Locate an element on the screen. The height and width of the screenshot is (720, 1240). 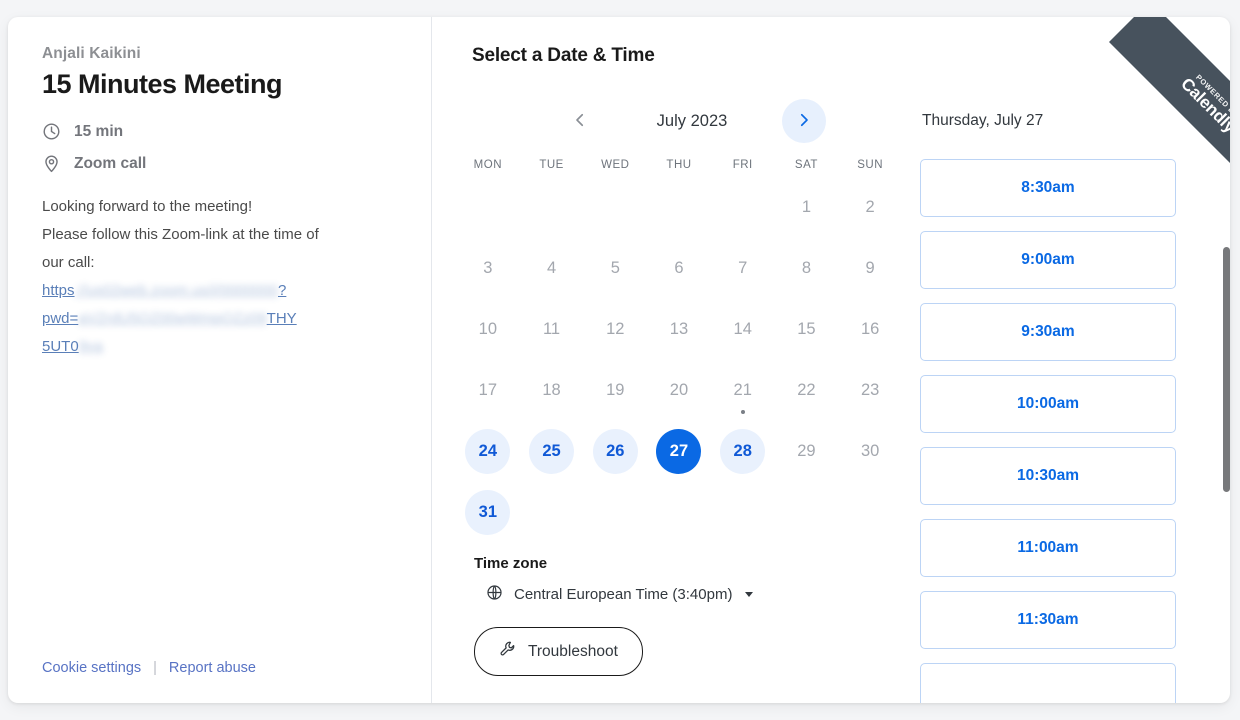
time-slot-900am: 9:00am is located at coordinates (1048, 260).